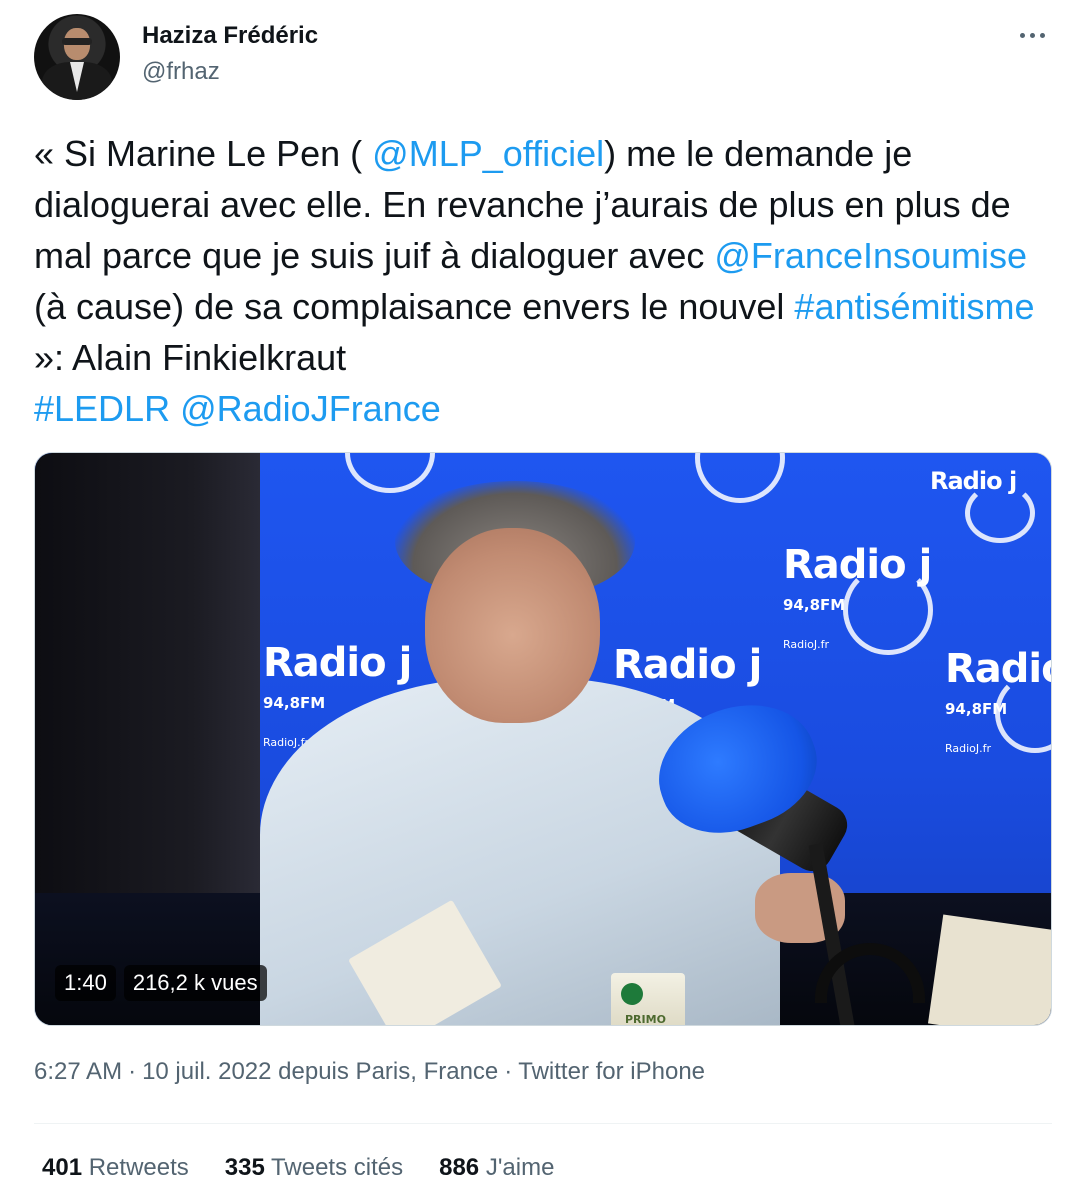 This screenshot has width=1082, height=1202. I want to click on likes-stat: 886 J'aime, so click(496, 1168).